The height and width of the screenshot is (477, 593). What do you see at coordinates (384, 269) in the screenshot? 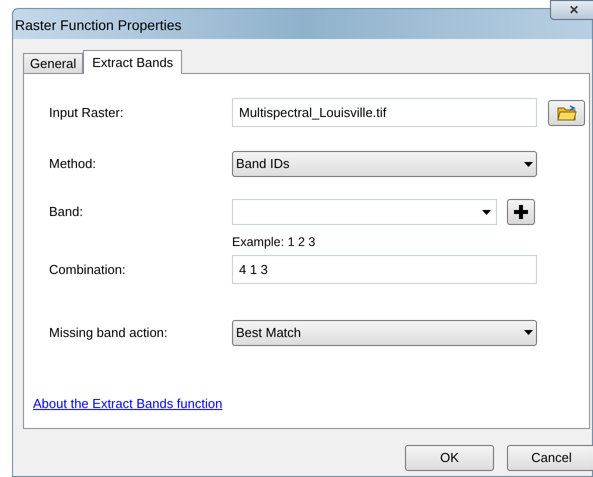
I see `text-field: 4 1 3` at bounding box center [384, 269].